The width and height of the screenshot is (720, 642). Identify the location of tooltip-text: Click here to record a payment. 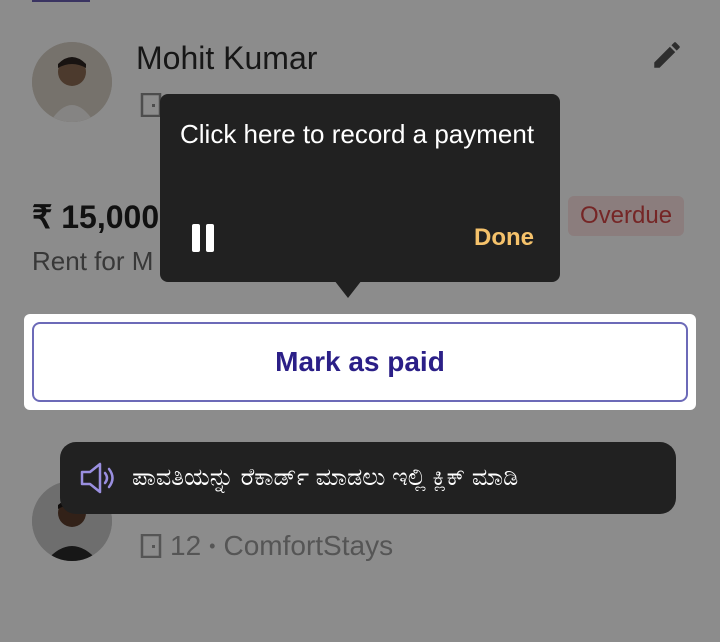
(357, 134).